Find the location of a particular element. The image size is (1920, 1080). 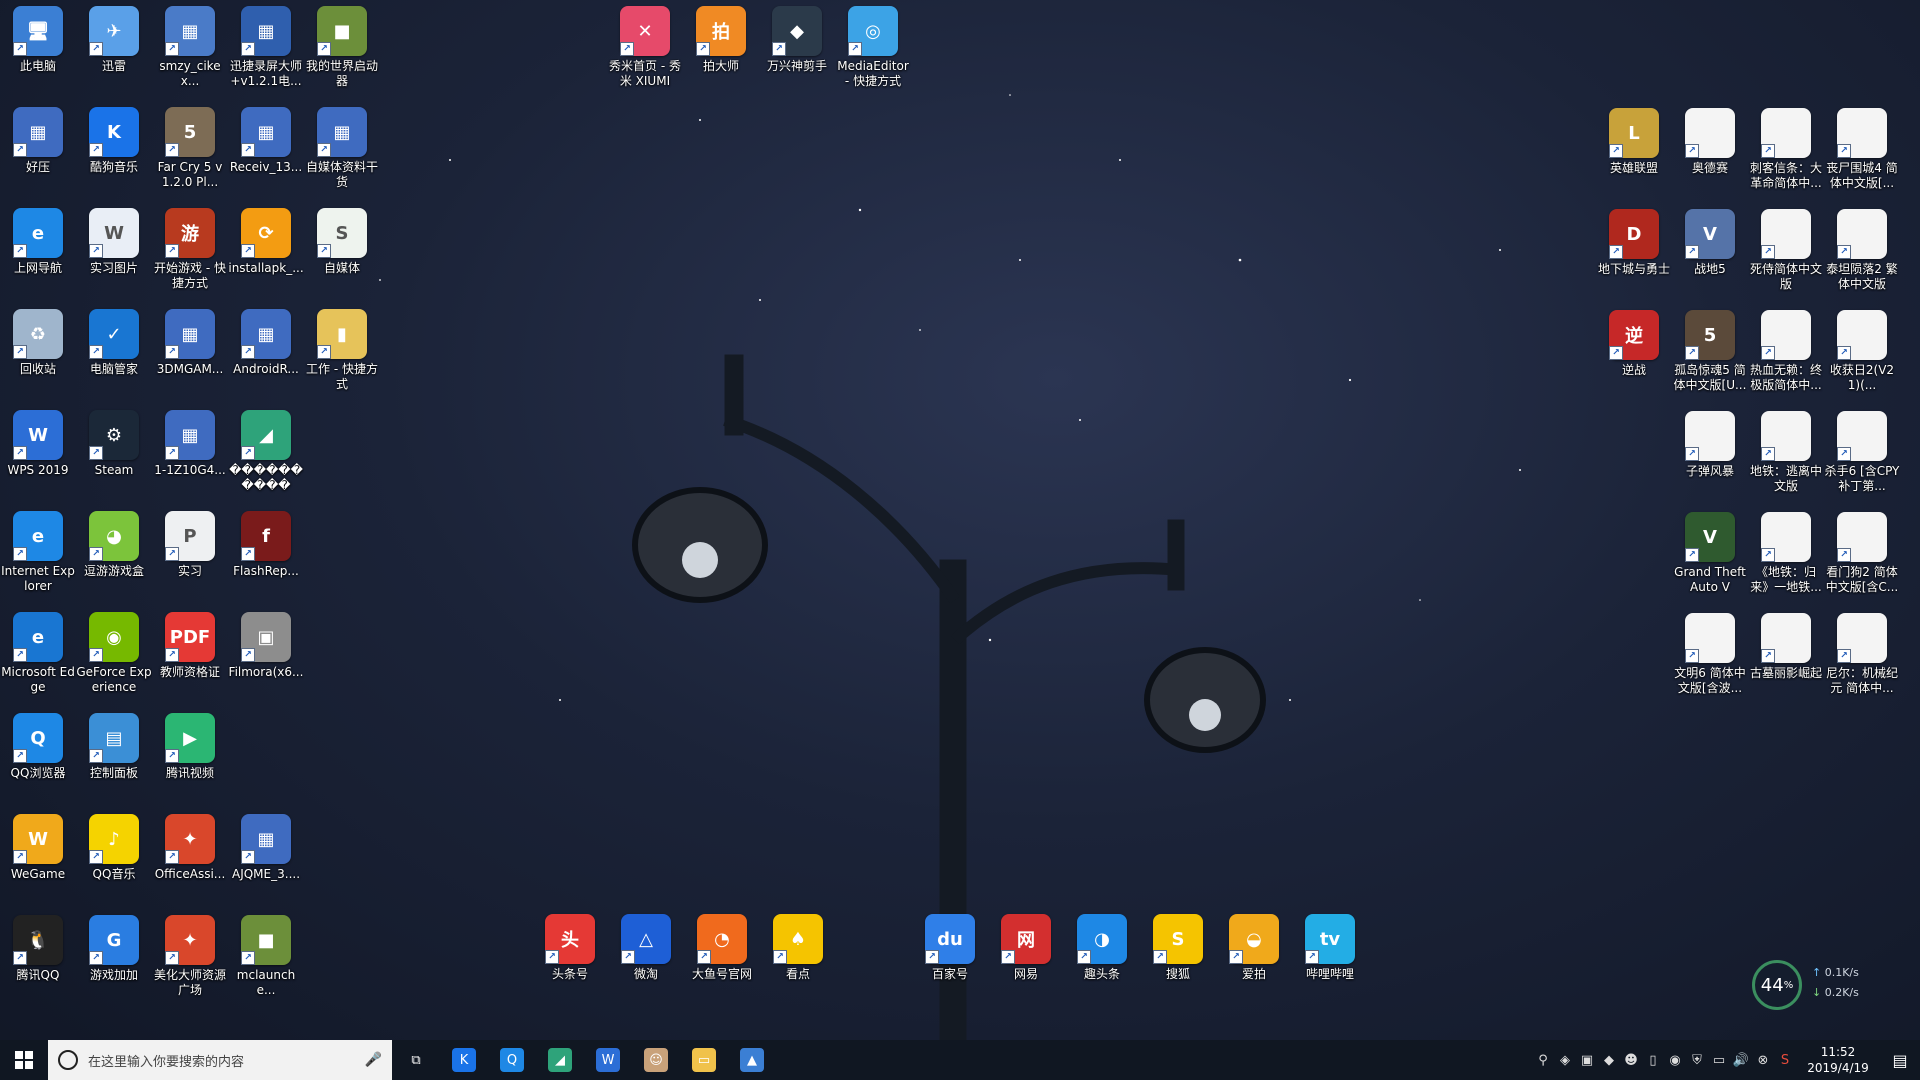

desktop-icon: ▶ ↗ 腾讯视频 is located at coordinates (190, 747).